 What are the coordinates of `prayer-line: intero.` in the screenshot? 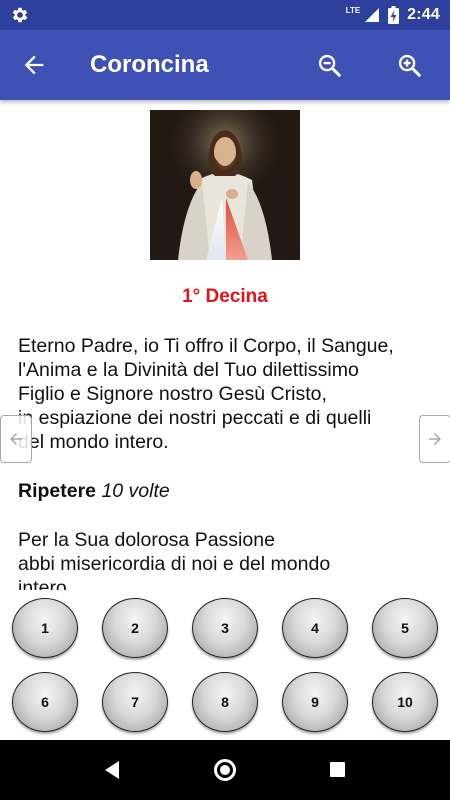 It's located at (45, 583).